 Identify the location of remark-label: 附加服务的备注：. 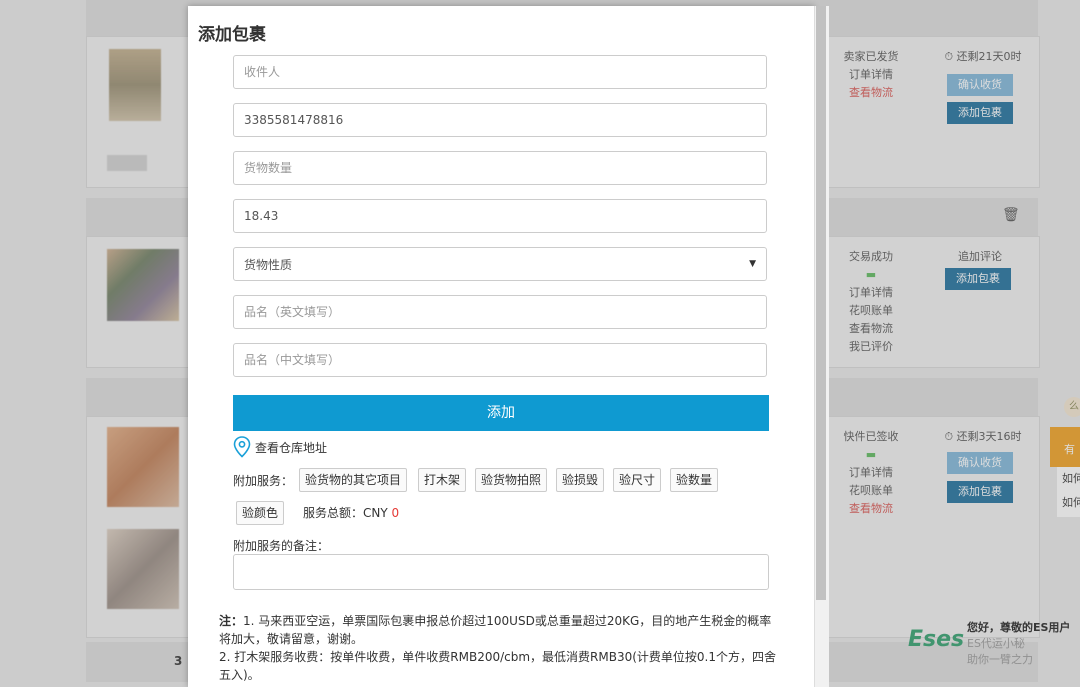
(281, 546).